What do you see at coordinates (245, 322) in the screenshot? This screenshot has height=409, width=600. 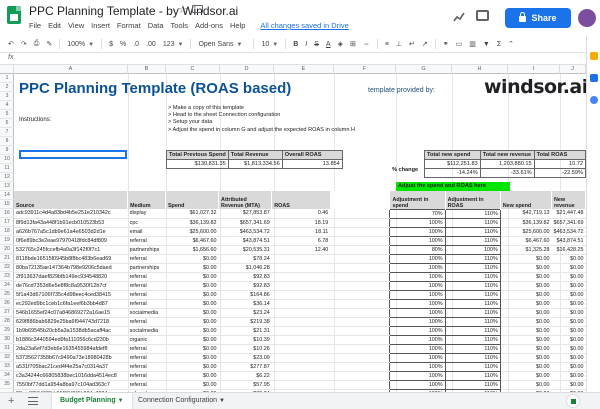 I see `revenue-cell: $219.38` at bounding box center [245, 322].